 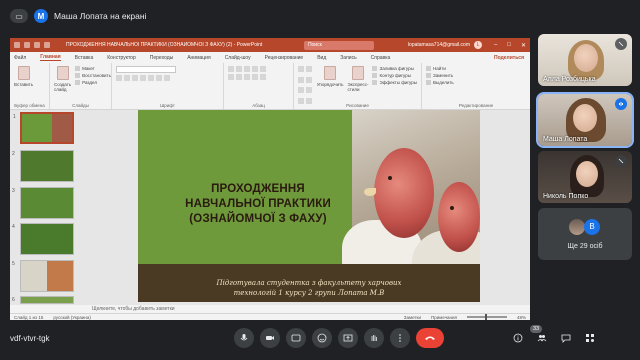 What do you see at coordinates (121, 58) in the screenshot?
I see `tab-design: Конструктор` at bounding box center [121, 58].